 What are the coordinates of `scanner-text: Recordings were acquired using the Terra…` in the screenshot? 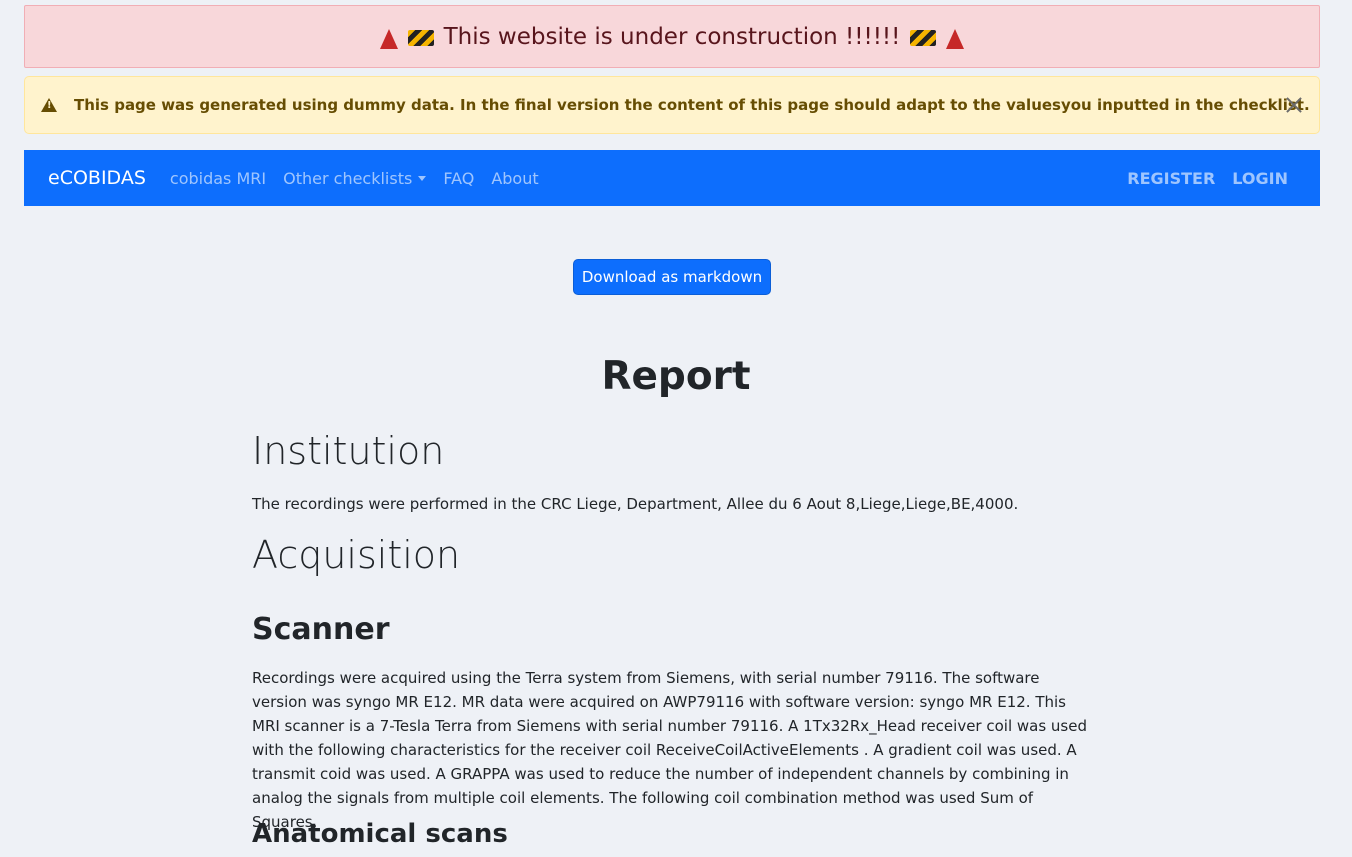 It's located at (669, 750).